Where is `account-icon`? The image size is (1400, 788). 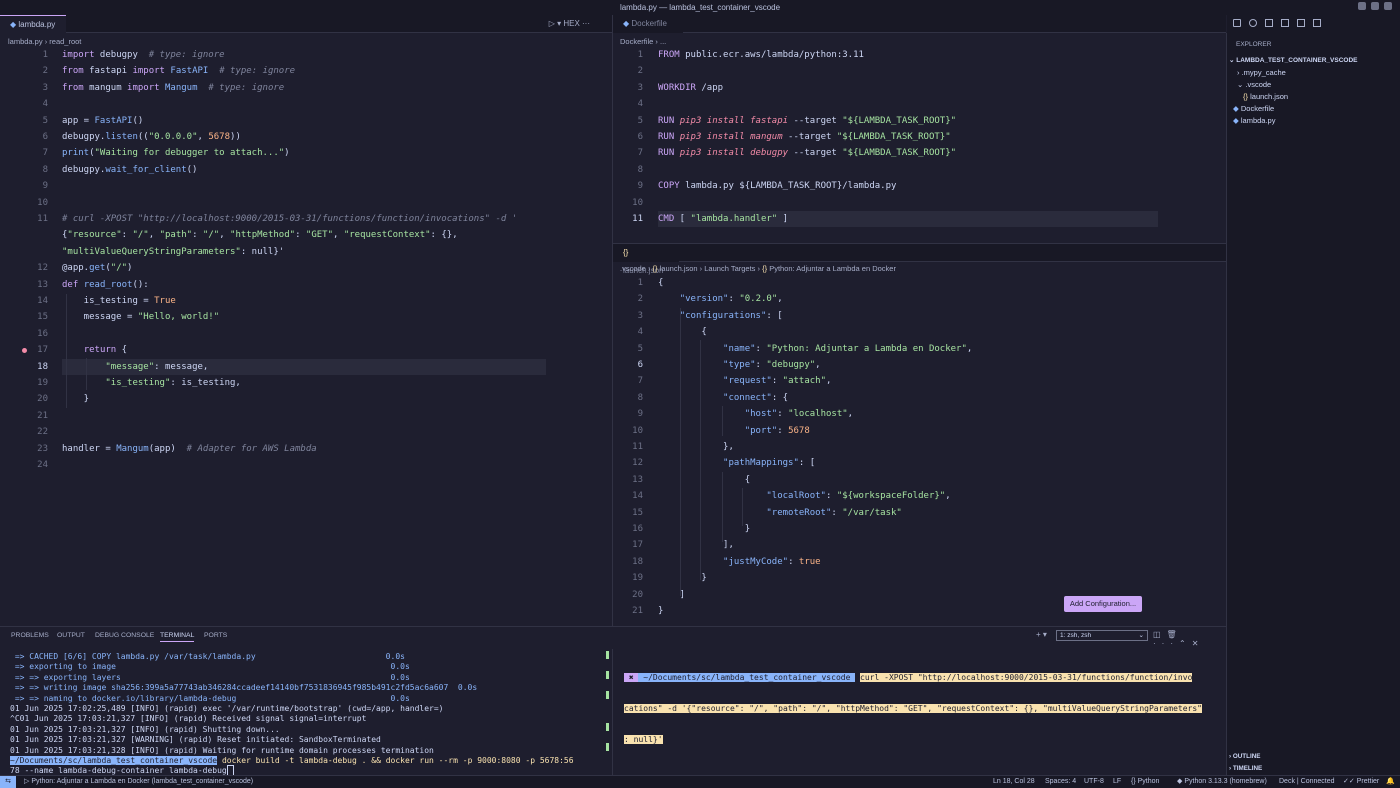 account-icon is located at coordinates (1362, 6).